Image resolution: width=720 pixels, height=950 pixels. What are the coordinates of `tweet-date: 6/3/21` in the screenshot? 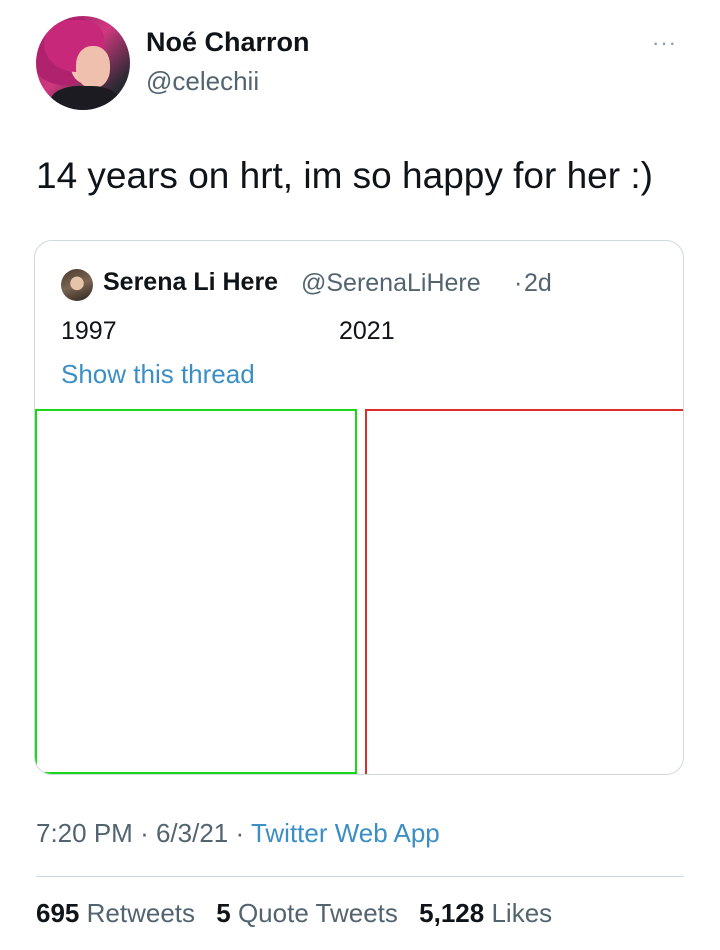 It's located at (192, 833).